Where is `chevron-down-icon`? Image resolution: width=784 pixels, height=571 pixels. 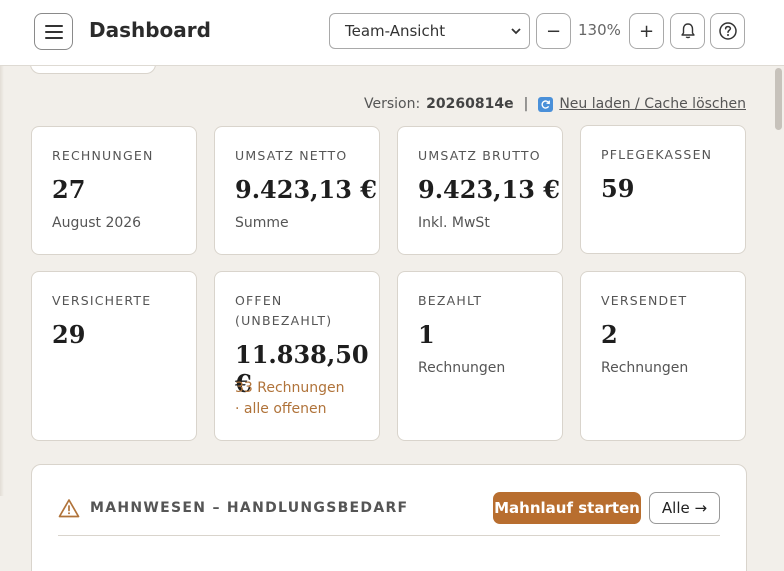
chevron-down-icon is located at coordinates (516, 31).